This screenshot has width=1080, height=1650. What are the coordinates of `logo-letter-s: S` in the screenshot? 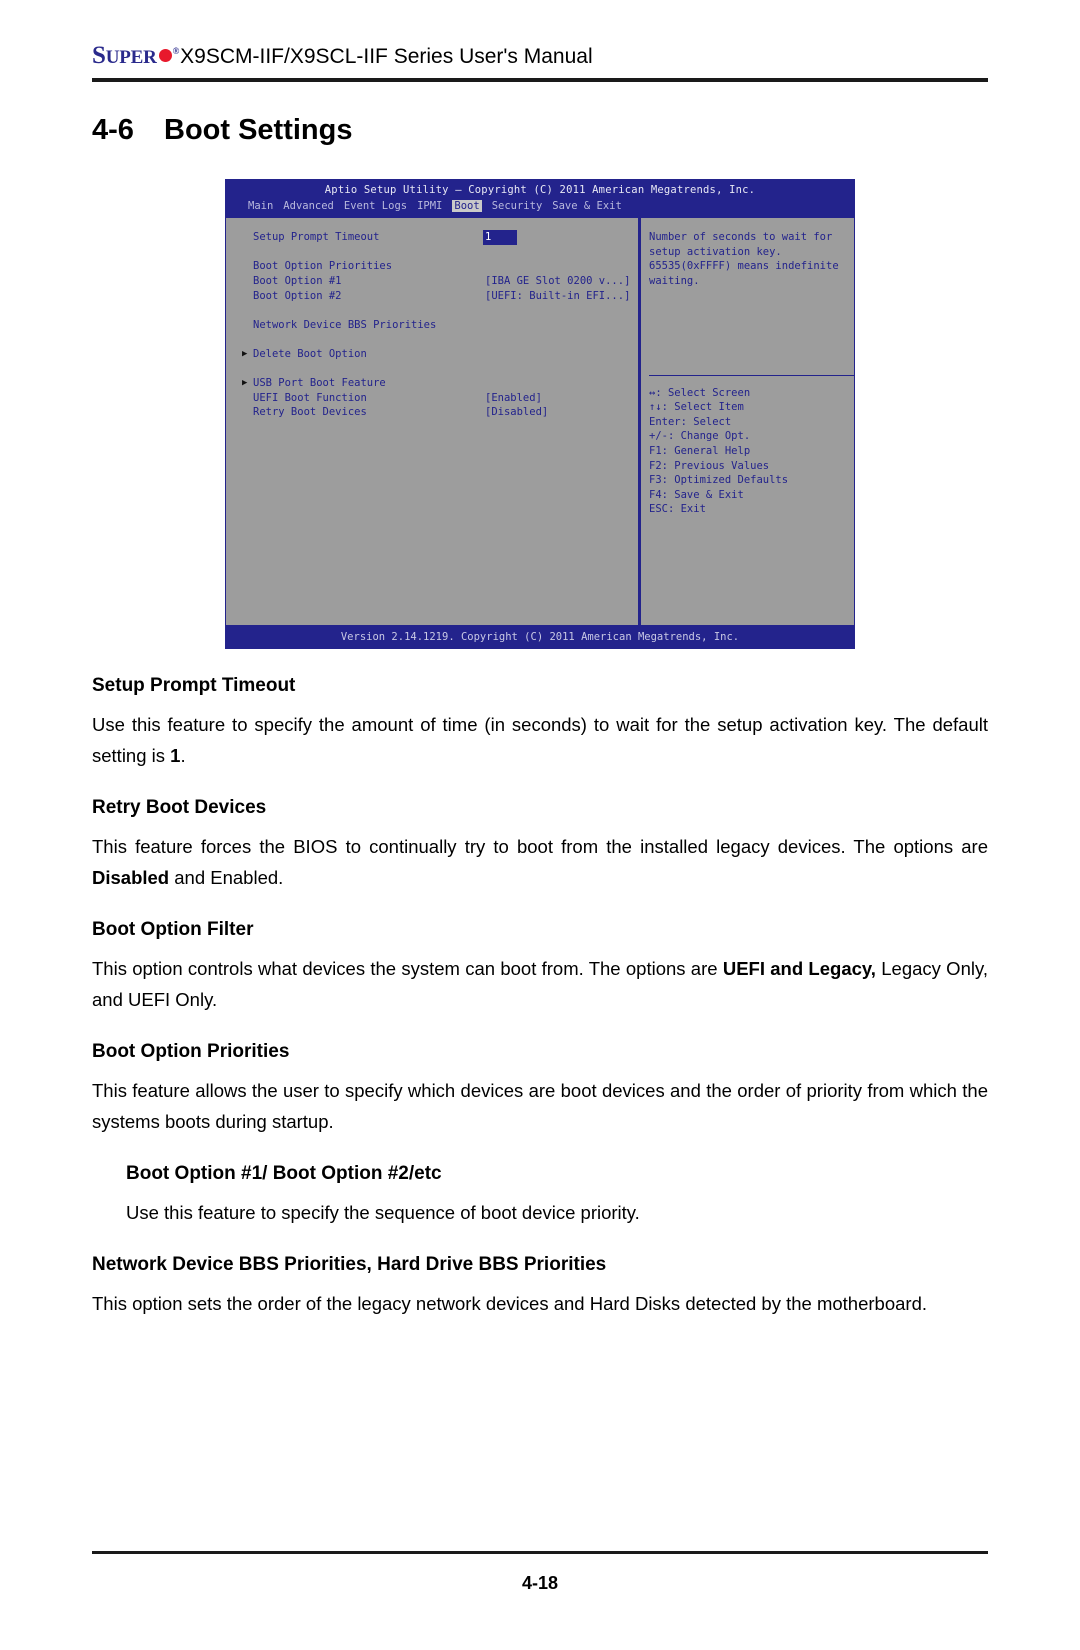 It's located at (99, 55).